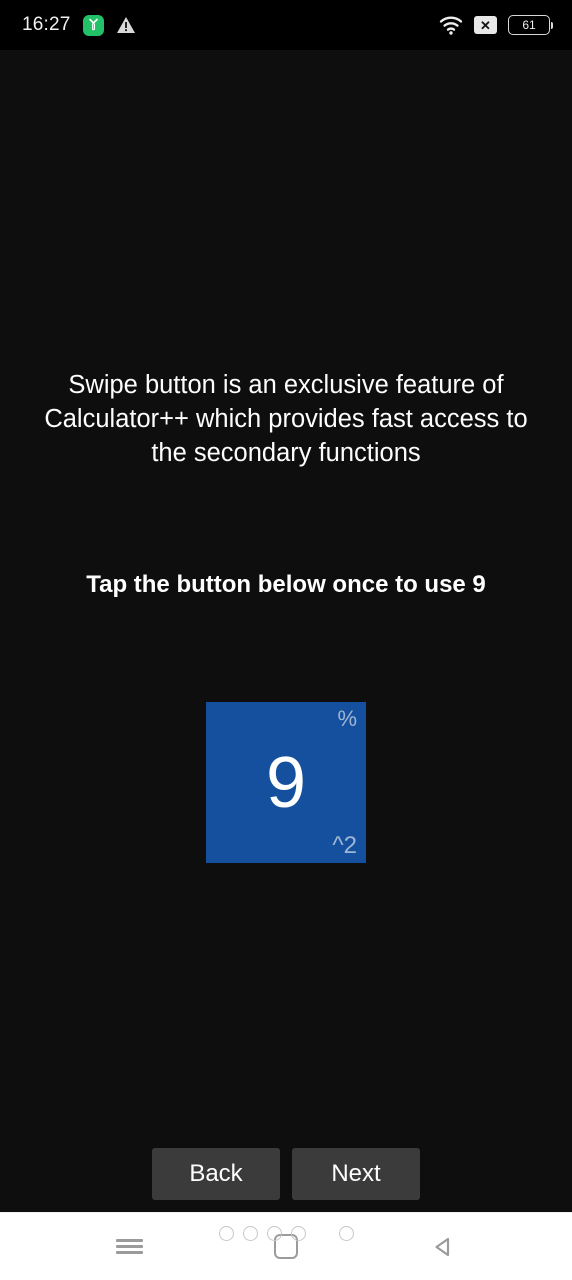 This screenshot has width=572, height=1280. I want to click on wifi-icon, so click(451, 25).